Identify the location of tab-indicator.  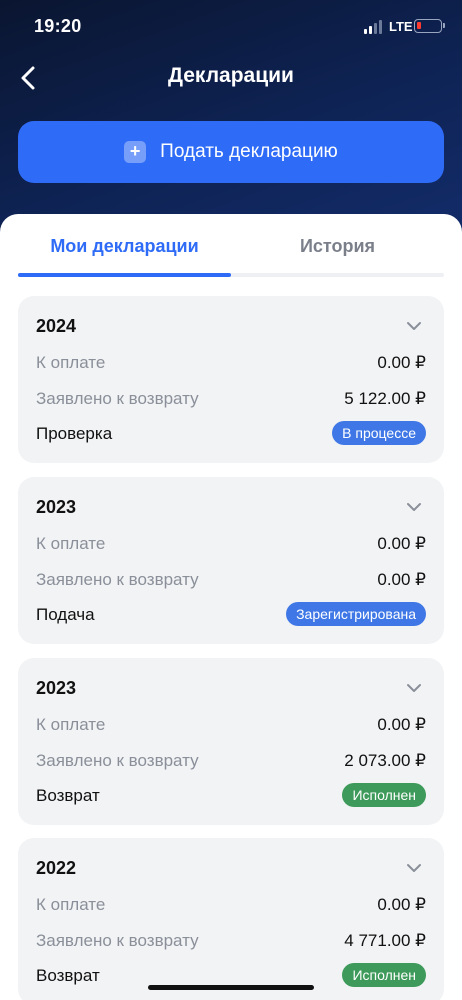
(124, 275).